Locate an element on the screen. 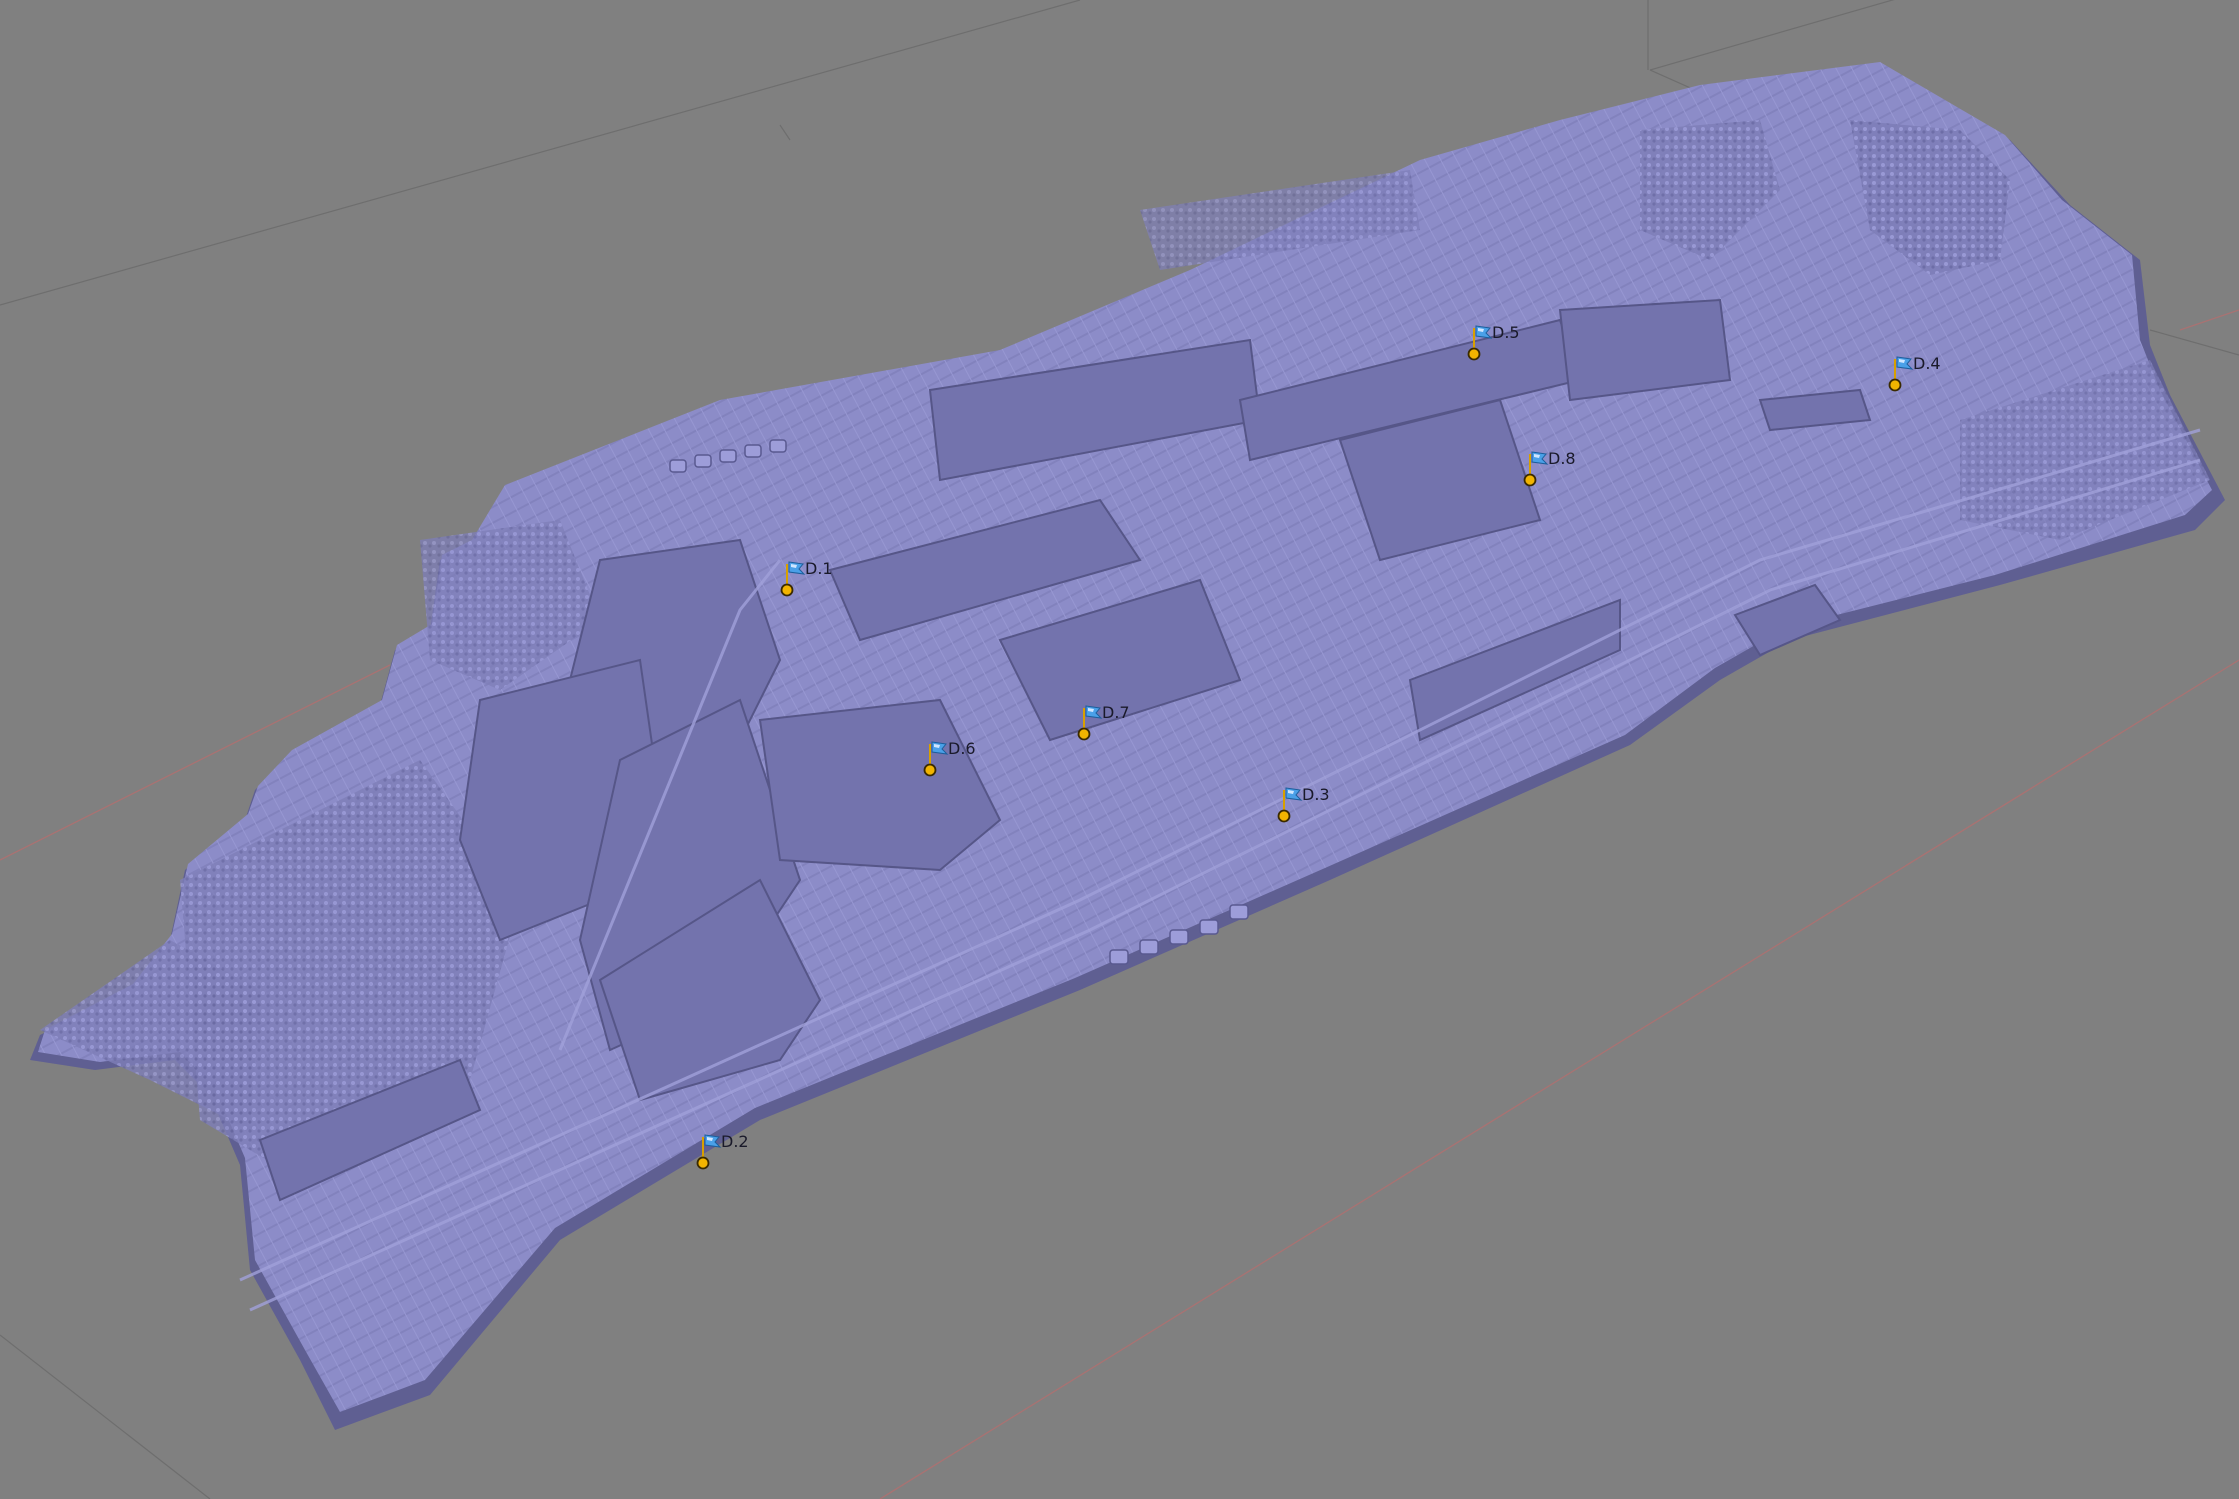 This screenshot has width=2239, height=1499. marker-label: D.8 is located at coordinates (1562, 458).